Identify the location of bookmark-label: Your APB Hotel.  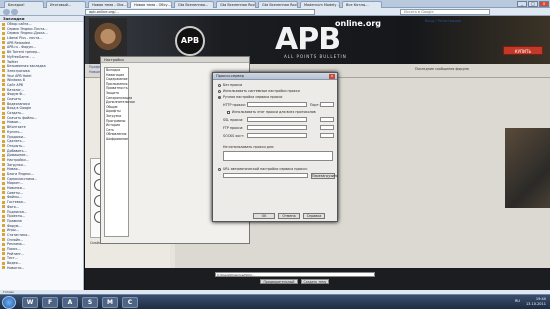
(19, 75).